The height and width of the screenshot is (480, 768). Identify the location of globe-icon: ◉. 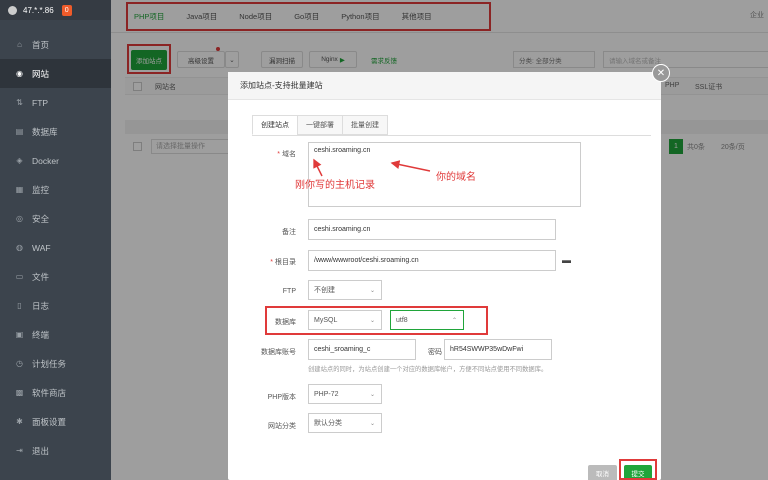
(19, 73).